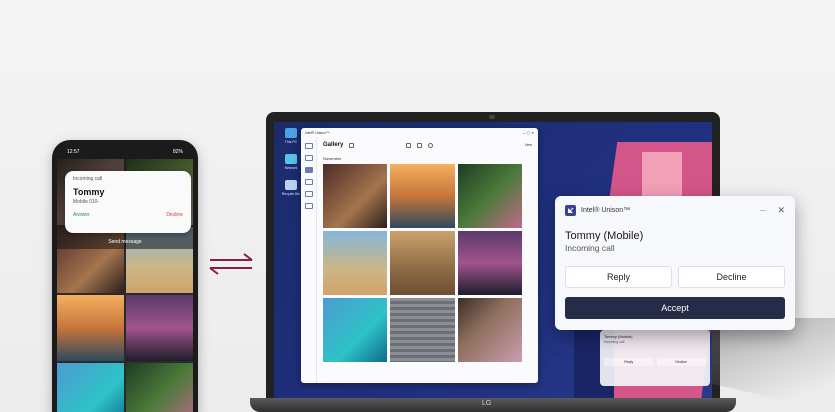 The width and height of the screenshot is (835, 412). I want to click on notification-header: Intel® Unison™ ··· ✕, so click(675, 210).